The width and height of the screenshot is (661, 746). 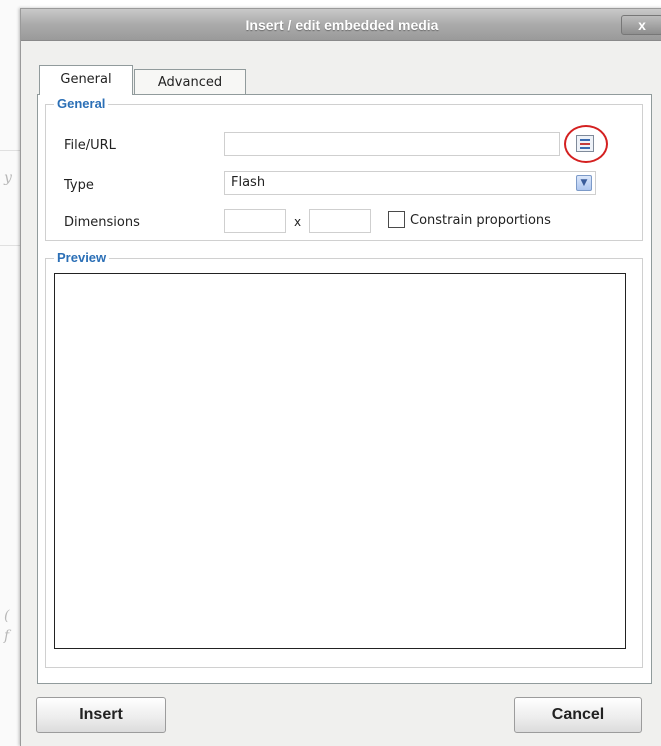 I want to click on tab-advanced-label: Advanced, so click(x=190, y=82).